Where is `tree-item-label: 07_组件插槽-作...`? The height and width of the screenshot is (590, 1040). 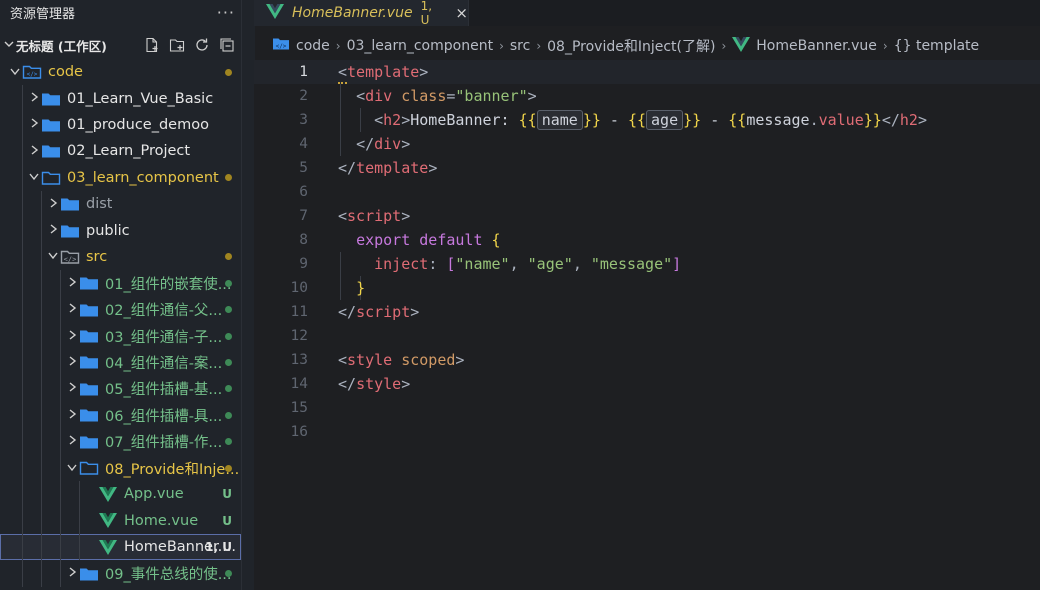 tree-item-label: 07_组件插槽-作... is located at coordinates (164, 443).